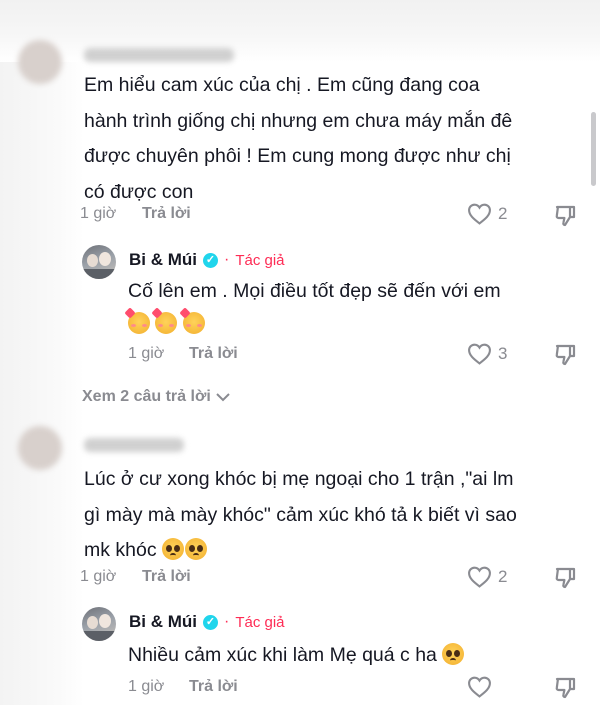 The width and height of the screenshot is (600, 705). I want to click on like-button, so click(479, 686).